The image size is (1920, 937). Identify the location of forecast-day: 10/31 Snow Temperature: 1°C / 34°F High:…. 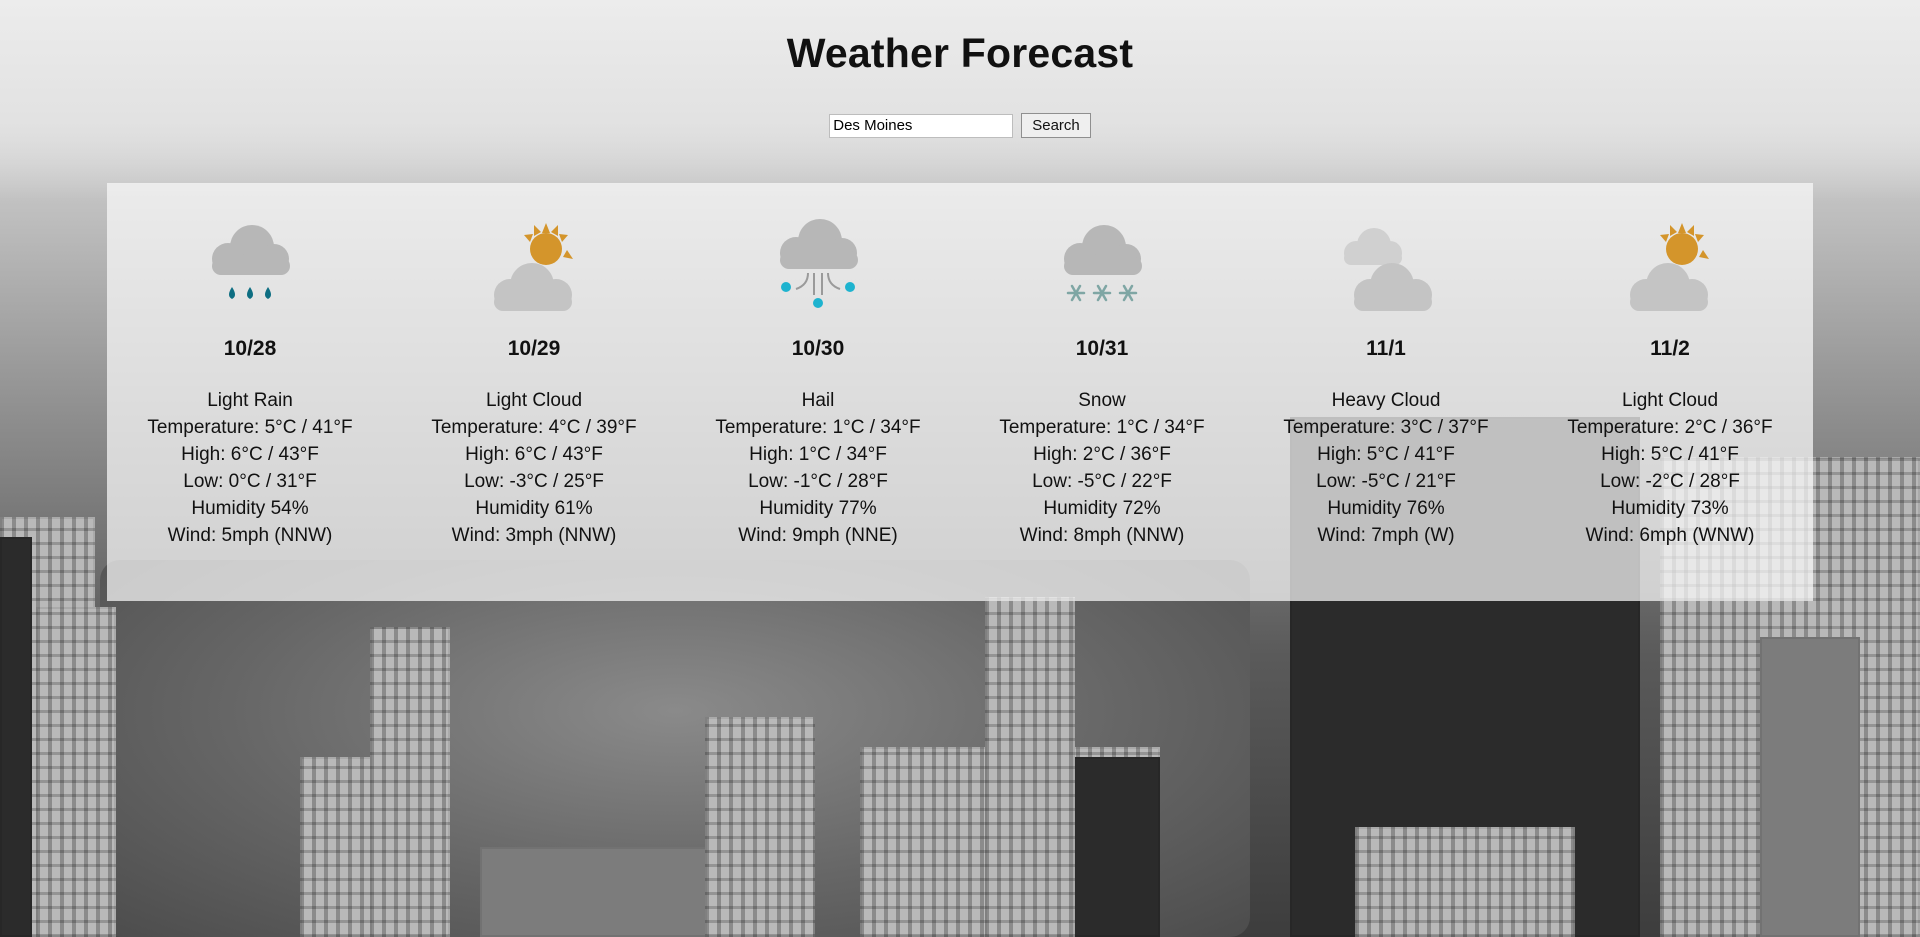
(1102, 392).